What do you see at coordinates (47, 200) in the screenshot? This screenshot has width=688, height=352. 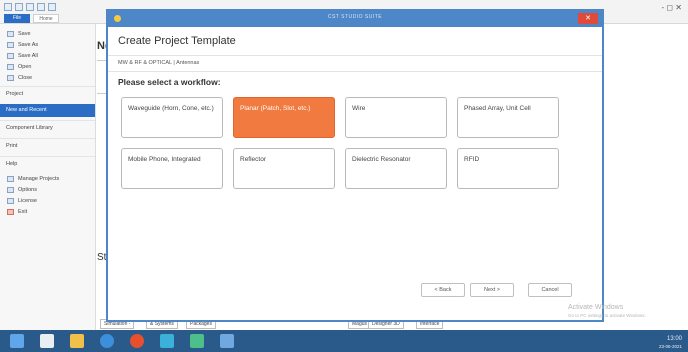 I see `menu-license: License` at bounding box center [47, 200].